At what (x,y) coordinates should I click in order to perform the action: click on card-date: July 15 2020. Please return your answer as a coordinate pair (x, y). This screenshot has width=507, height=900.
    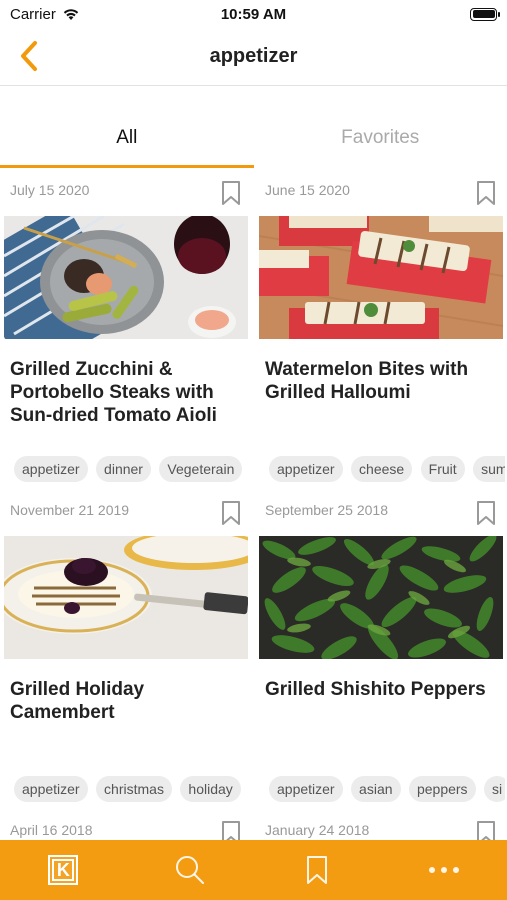
    Looking at the image, I should click on (50, 190).